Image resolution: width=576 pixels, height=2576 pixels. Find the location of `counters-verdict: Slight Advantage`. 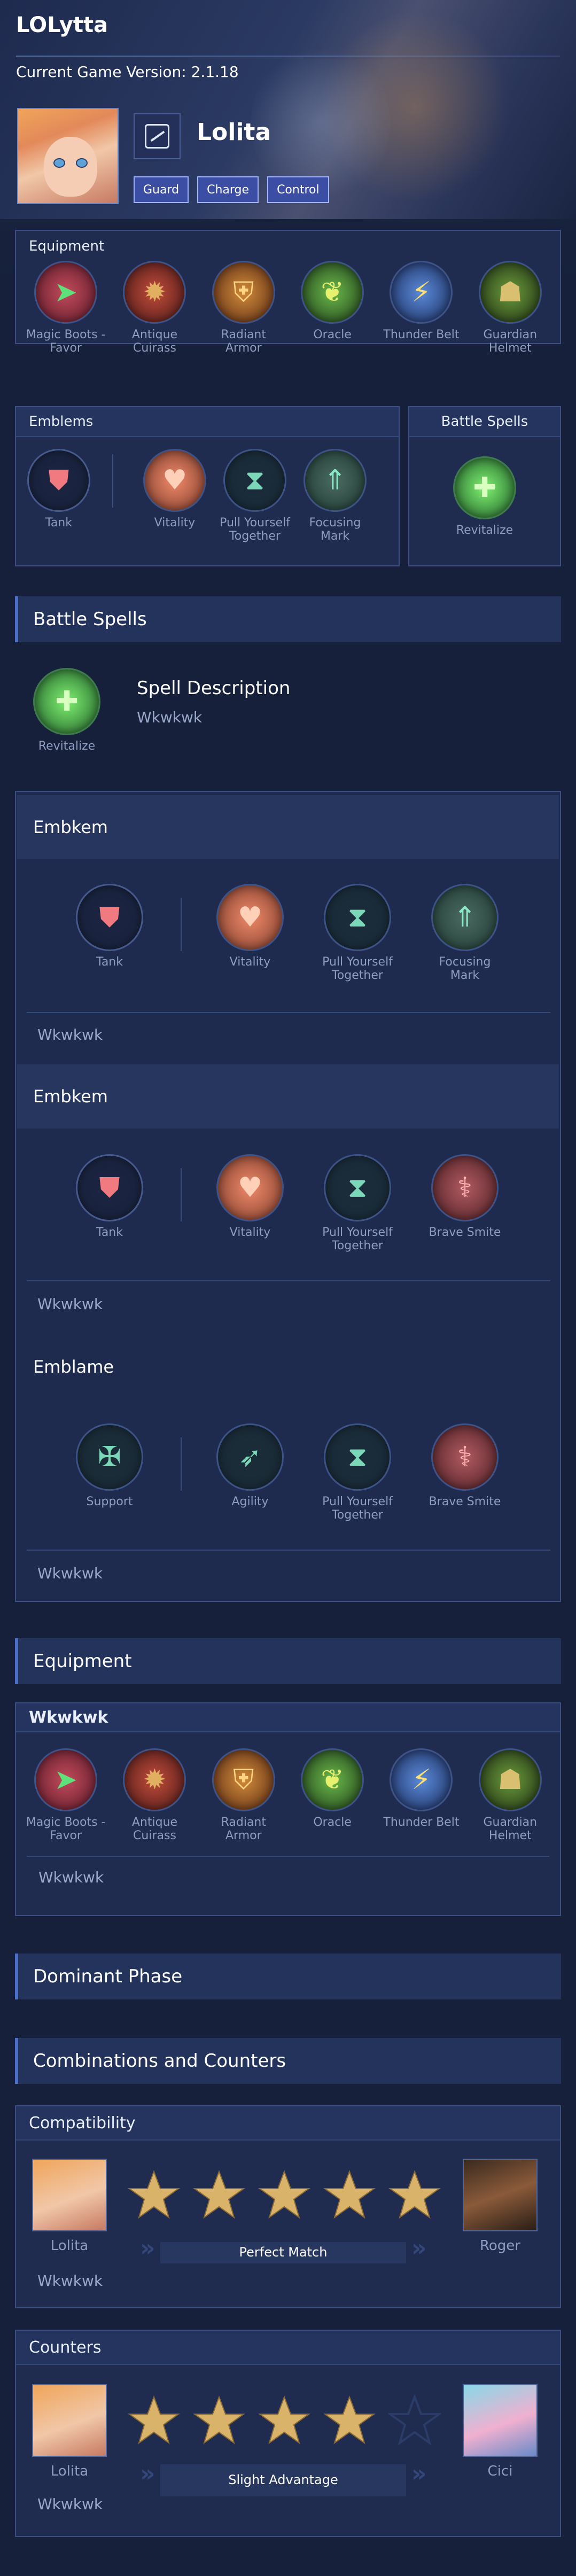

counters-verdict: Slight Advantage is located at coordinates (283, 2480).